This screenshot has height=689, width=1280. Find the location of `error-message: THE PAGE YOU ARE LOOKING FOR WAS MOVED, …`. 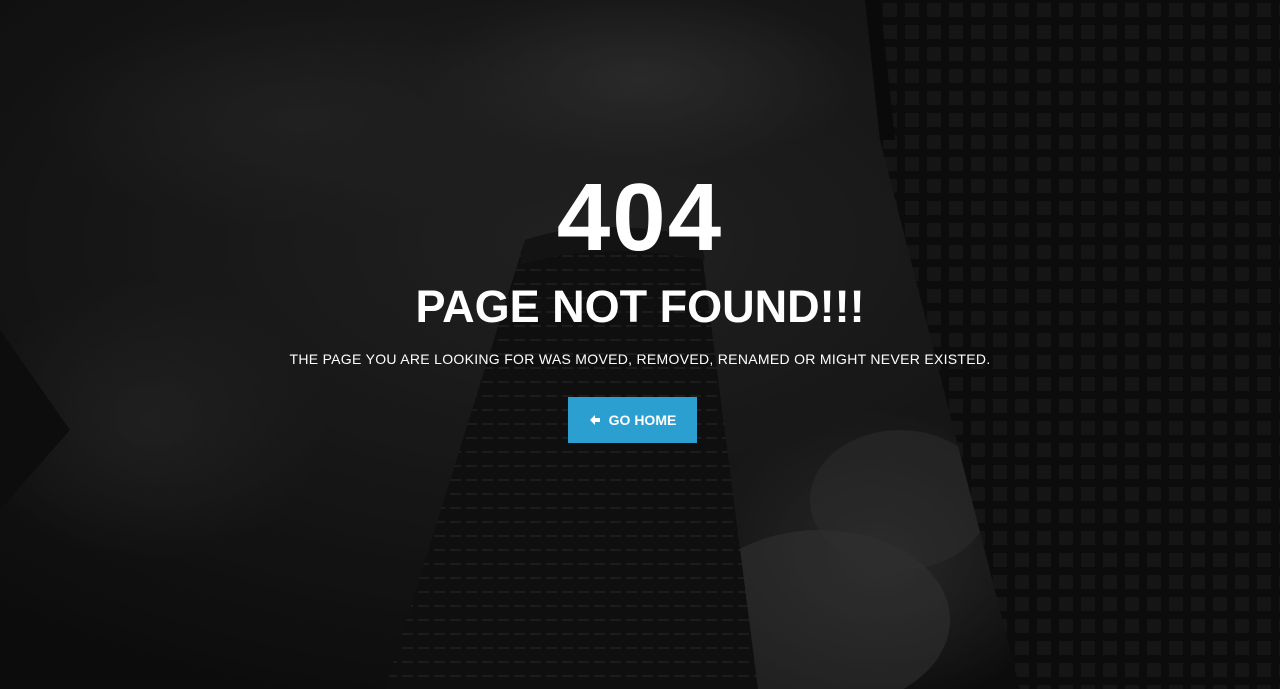

error-message: THE PAGE YOU ARE LOOKING FOR WAS MOVED, … is located at coordinates (640, 359).